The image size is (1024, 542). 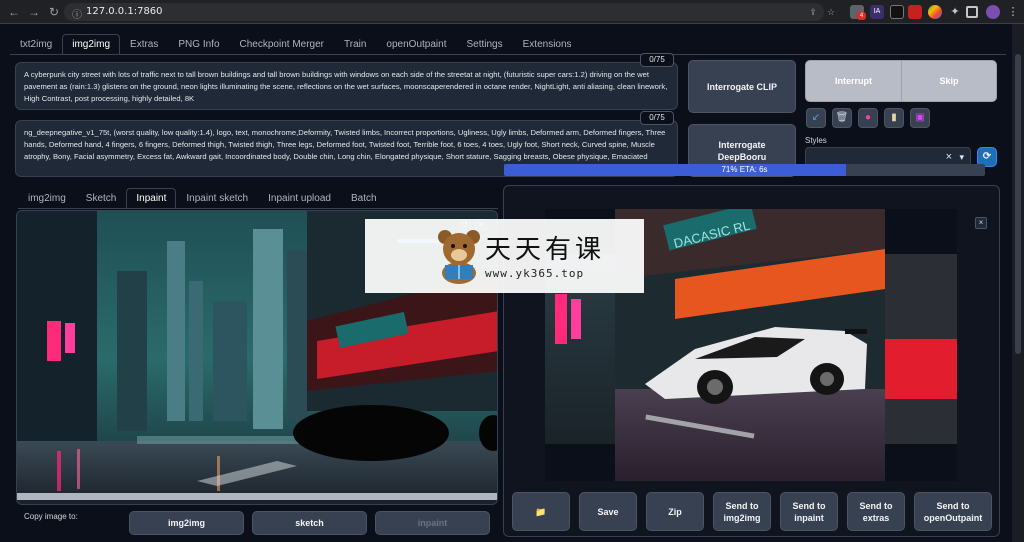 What do you see at coordinates (742, 511) in the screenshot?
I see `output-send-to-img2img-button: Send to img2img` at bounding box center [742, 511].